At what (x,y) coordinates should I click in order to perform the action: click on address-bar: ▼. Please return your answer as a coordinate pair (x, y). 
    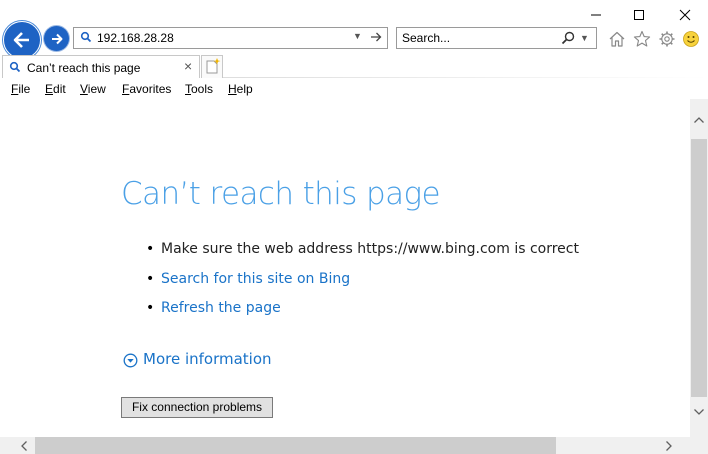
    Looking at the image, I should click on (230, 38).